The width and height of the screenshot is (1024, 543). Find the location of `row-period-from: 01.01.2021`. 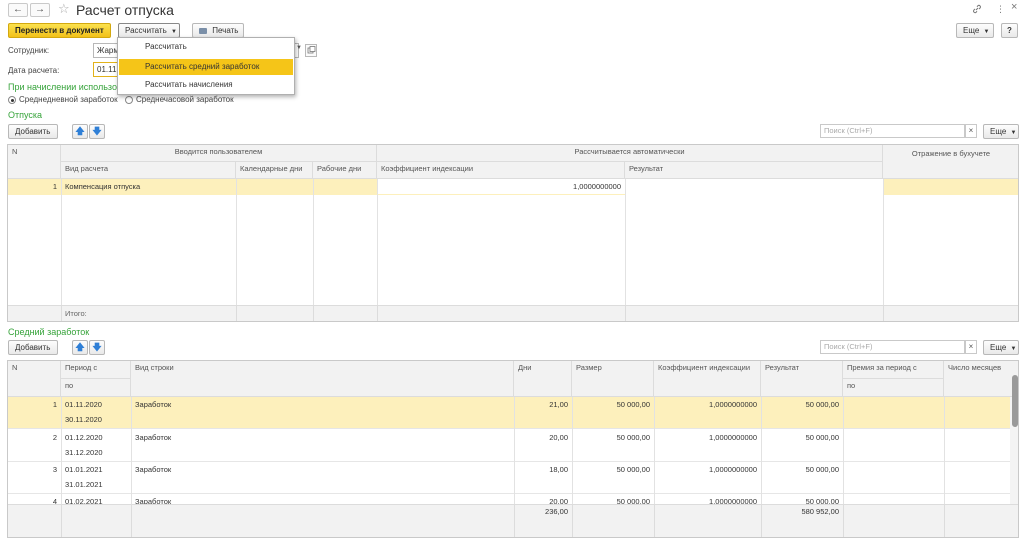

row-period-from: 01.01.2021 is located at coordinates (96, 469).